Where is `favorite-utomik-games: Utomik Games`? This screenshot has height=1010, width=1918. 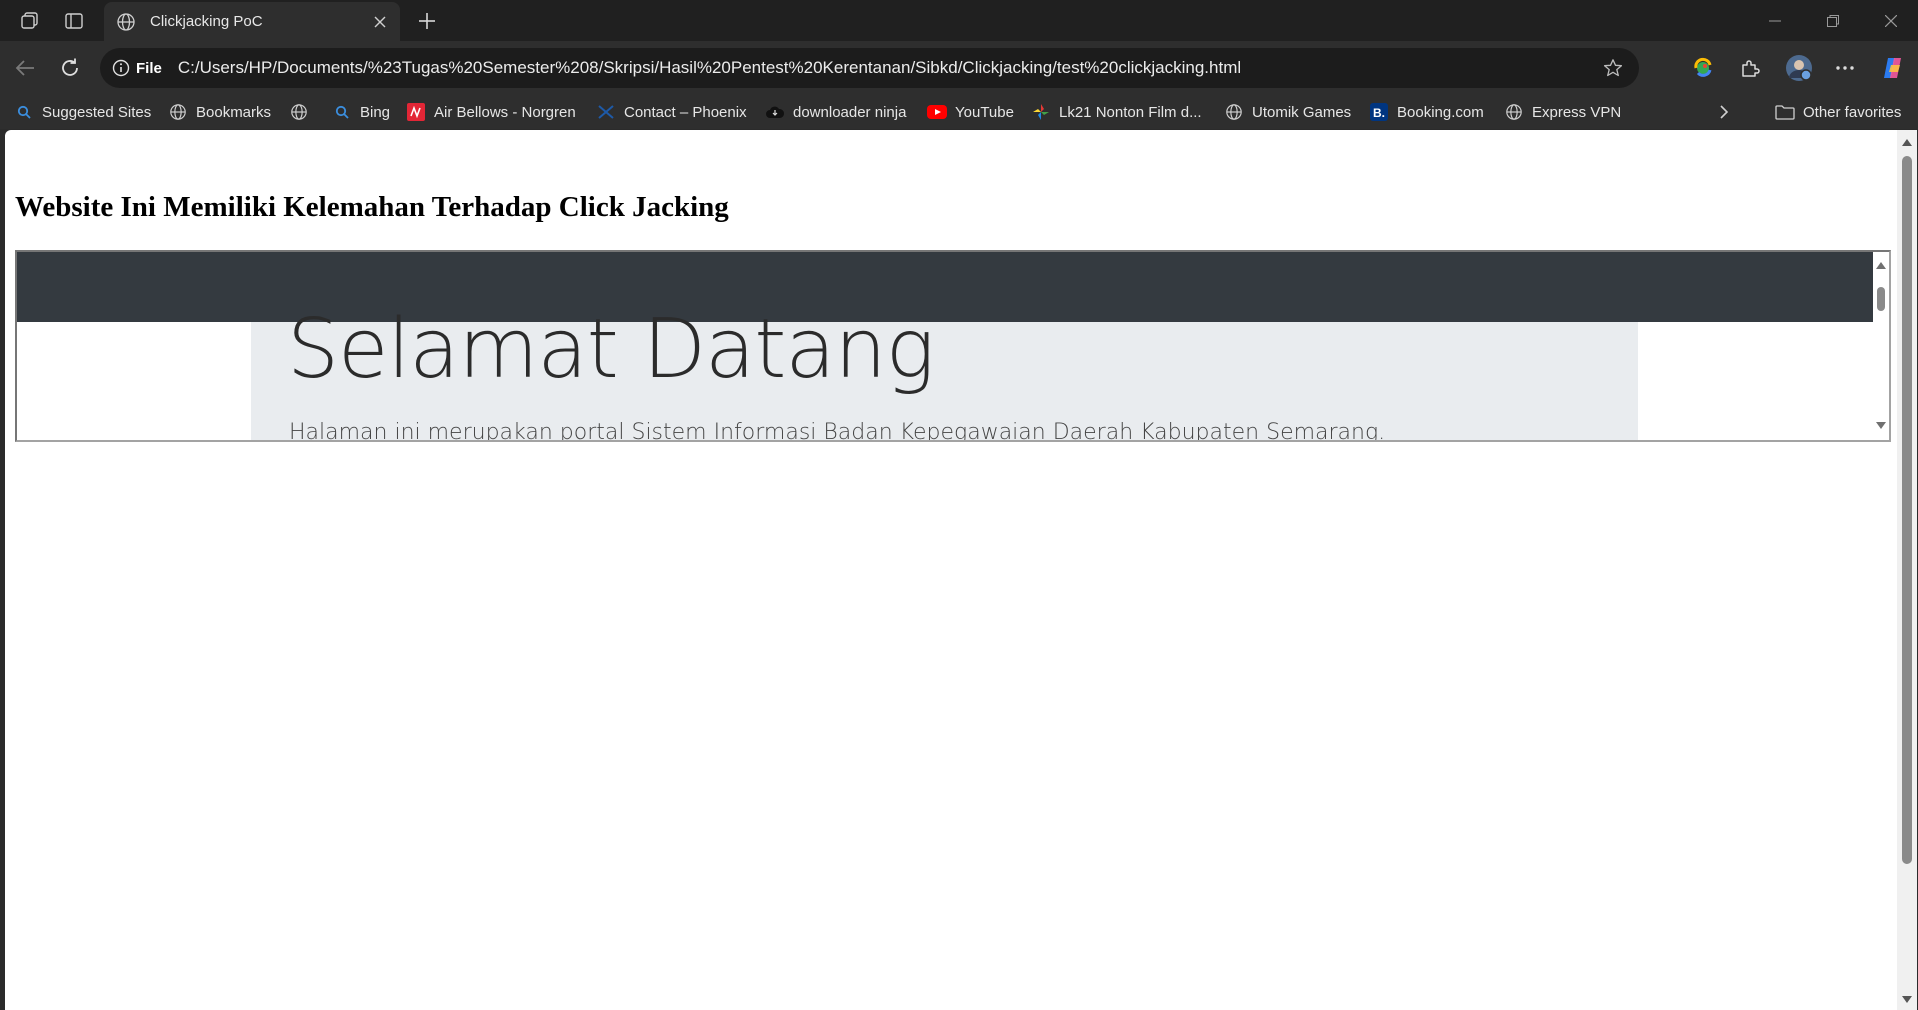
favorite-utomik-games: Utomik Games is located at coordinates (1287, 112).